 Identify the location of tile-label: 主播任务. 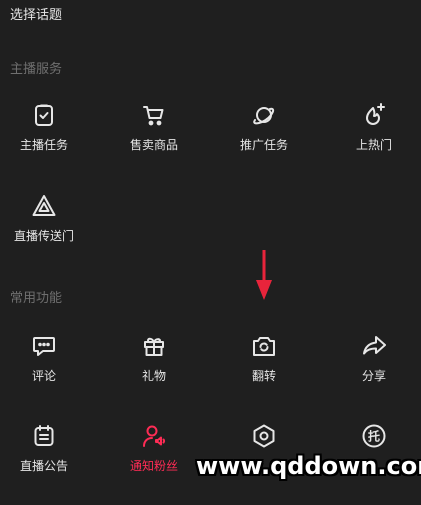
(43, 145).